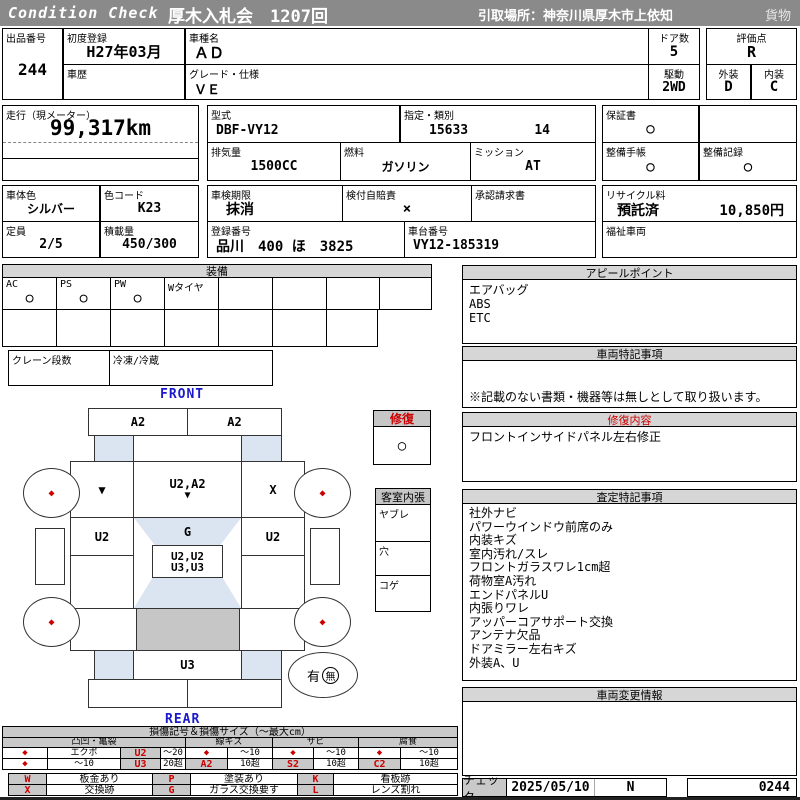 This screenshot has height=800, width=800. Describe the element at coordinates (103, 629) in the screenshot. I see `left-rear-corner-panel` at that location.